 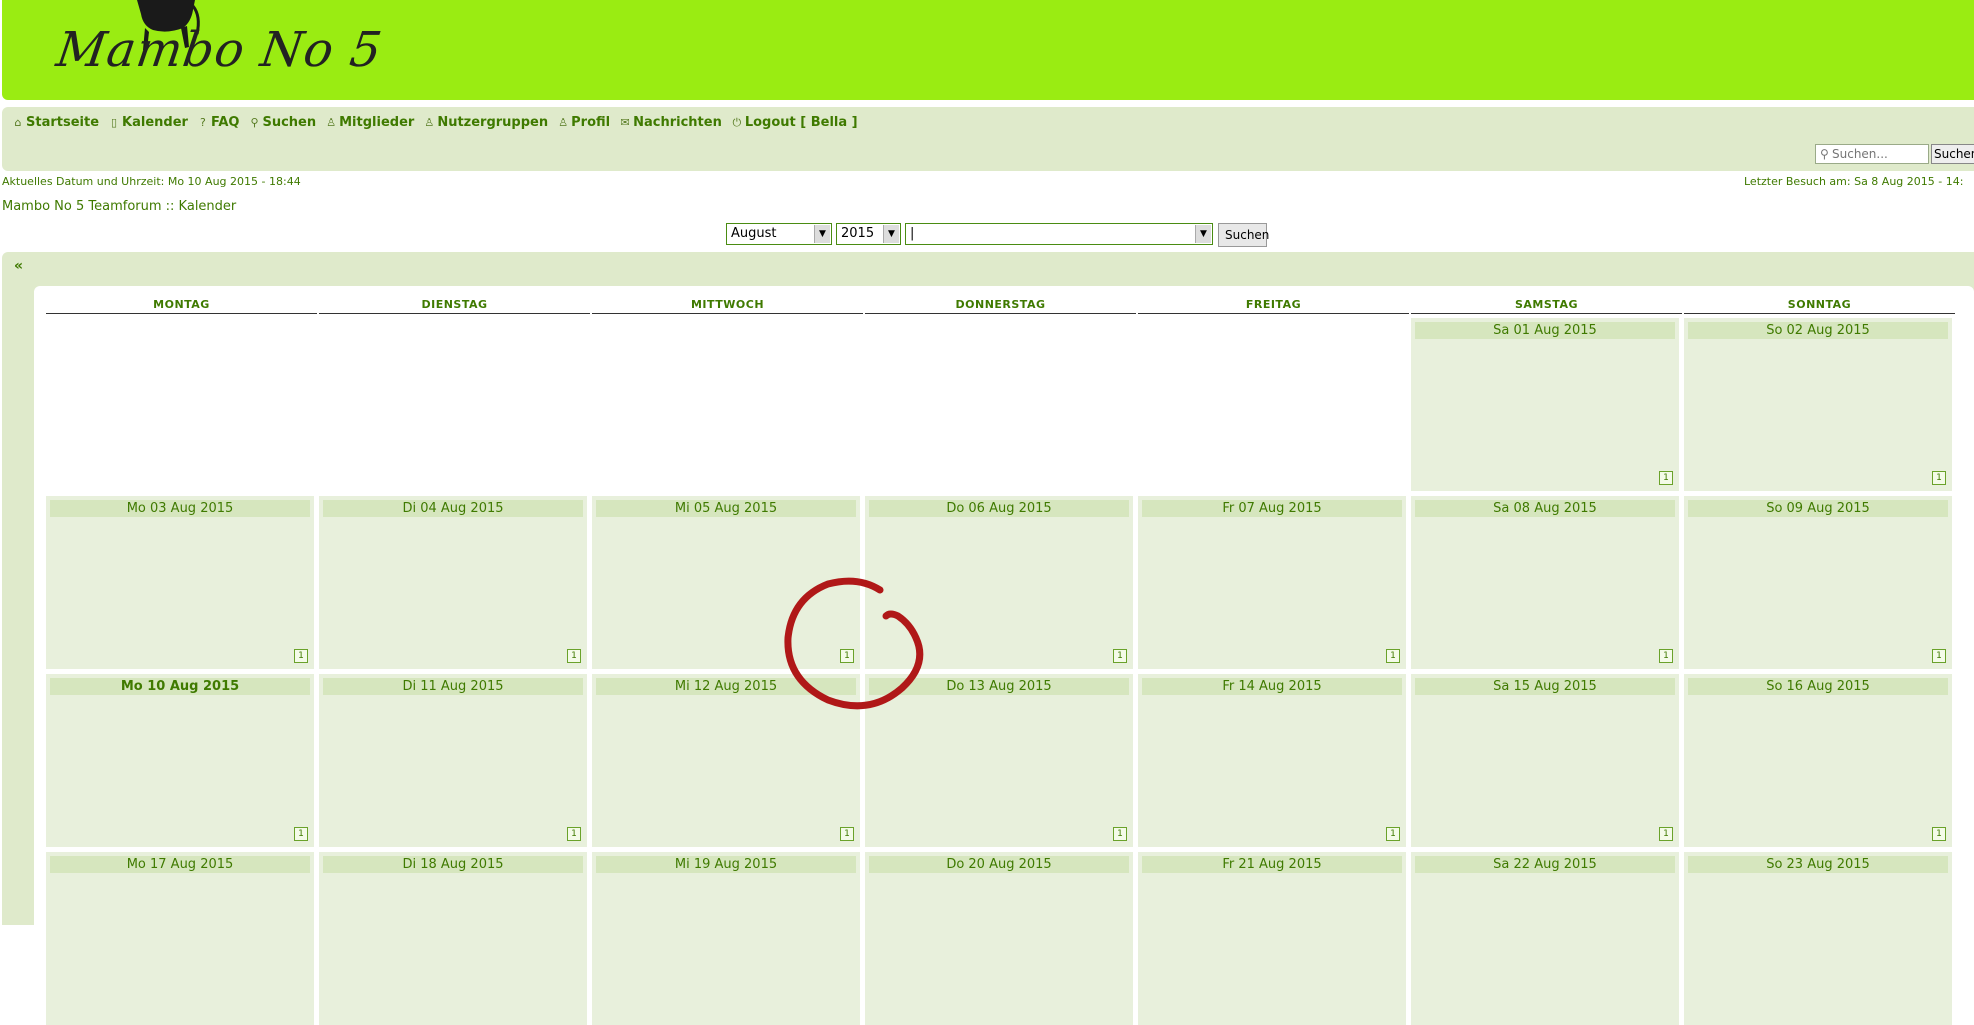 What do you see at coordinates (114, 122) in the screenshot?
I see `calendar-icon: ▯` at bounding box center [114, 122].